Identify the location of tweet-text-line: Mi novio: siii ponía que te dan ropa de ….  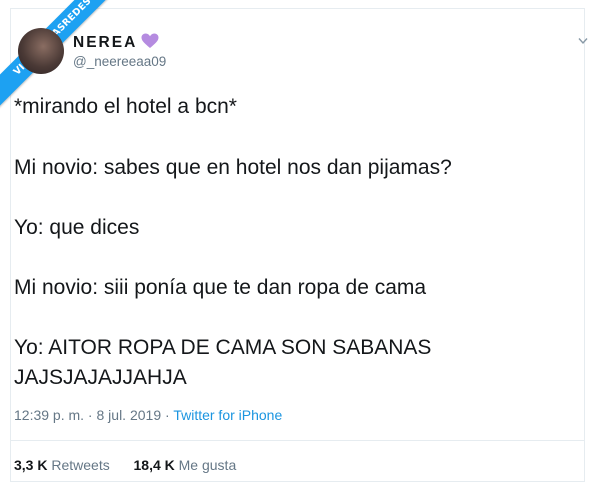
(220, 287).